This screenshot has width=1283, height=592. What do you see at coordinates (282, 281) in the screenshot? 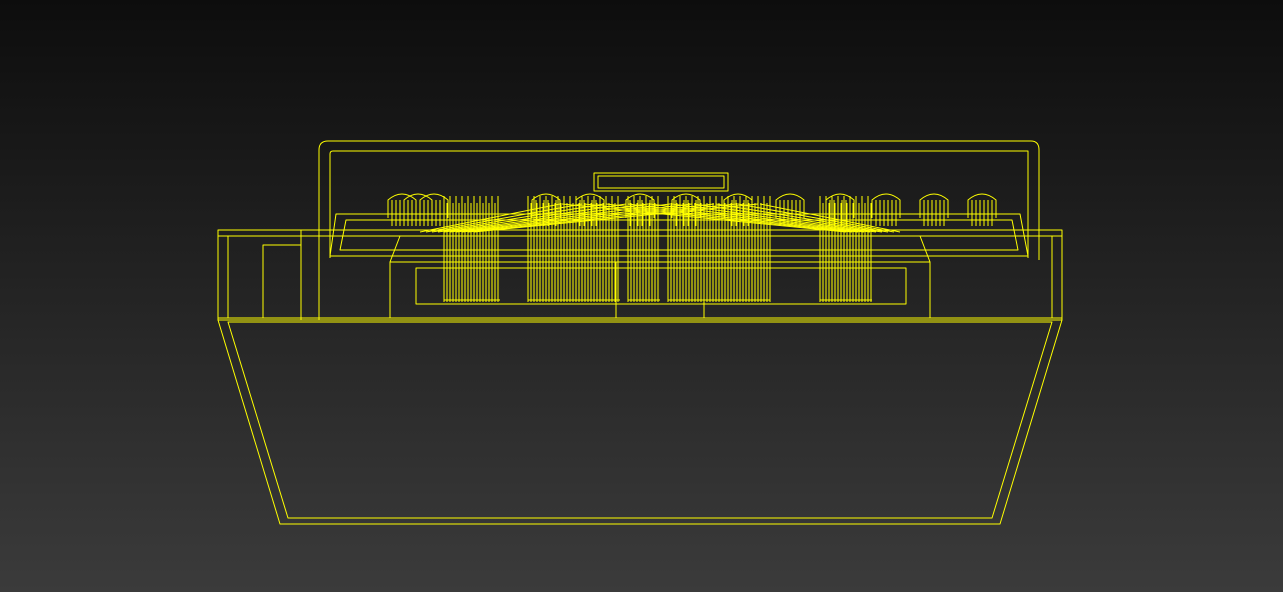
I see `side-panel-wire` at bounding box center [282, 281].